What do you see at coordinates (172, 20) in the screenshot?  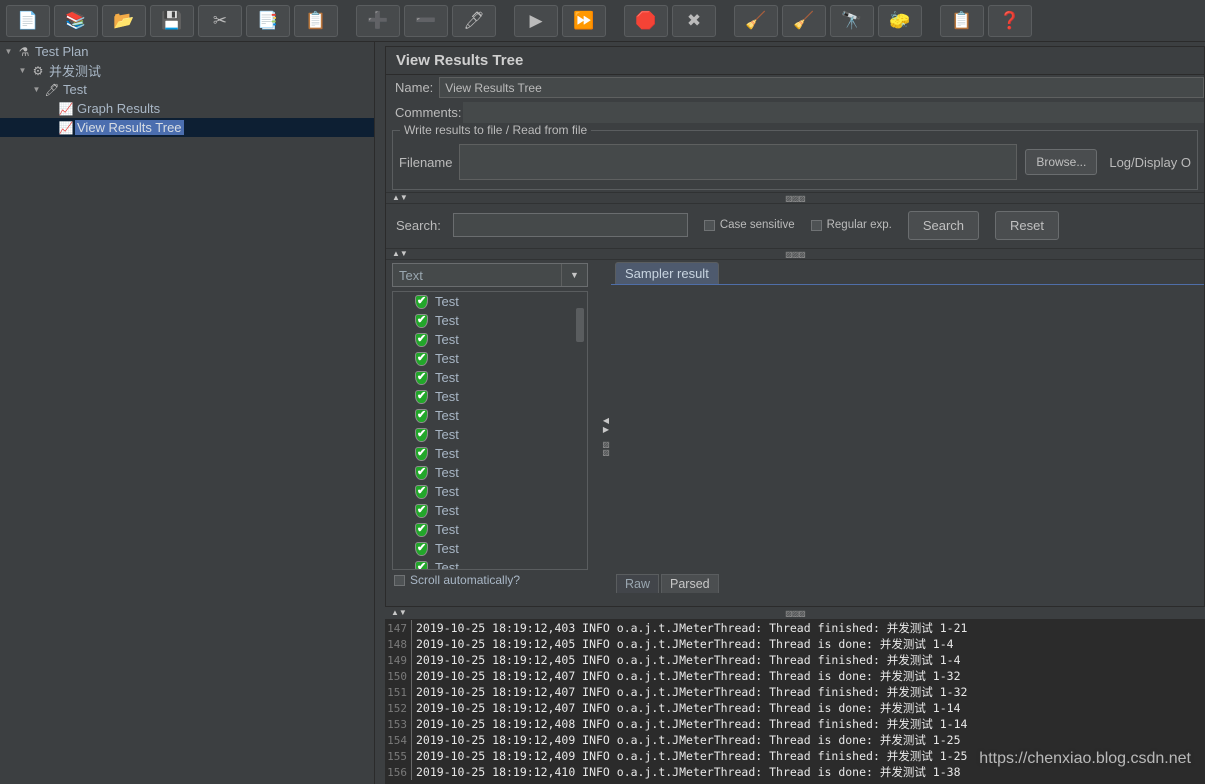 I see `save-button: 💾` at bounding box center [172, 20].